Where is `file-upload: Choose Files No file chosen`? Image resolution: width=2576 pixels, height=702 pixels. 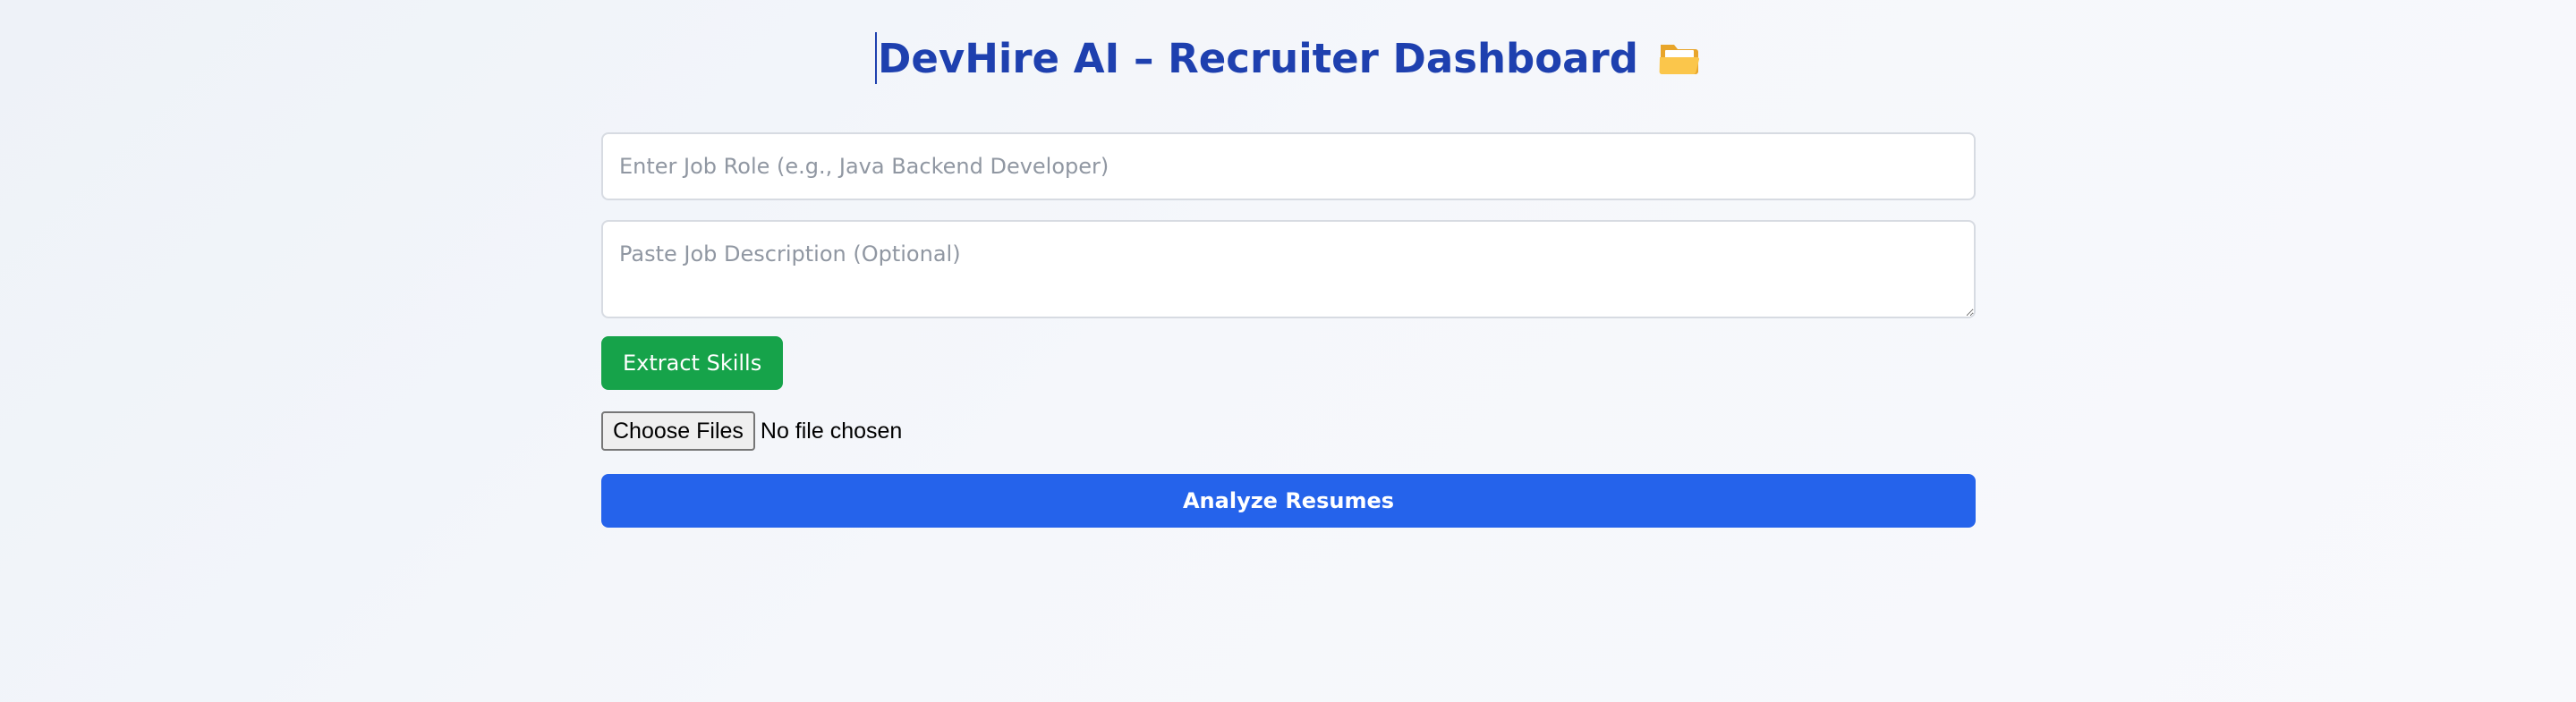
file-upload: Choose Files No file chosen is located at coordinates (1288, 431).